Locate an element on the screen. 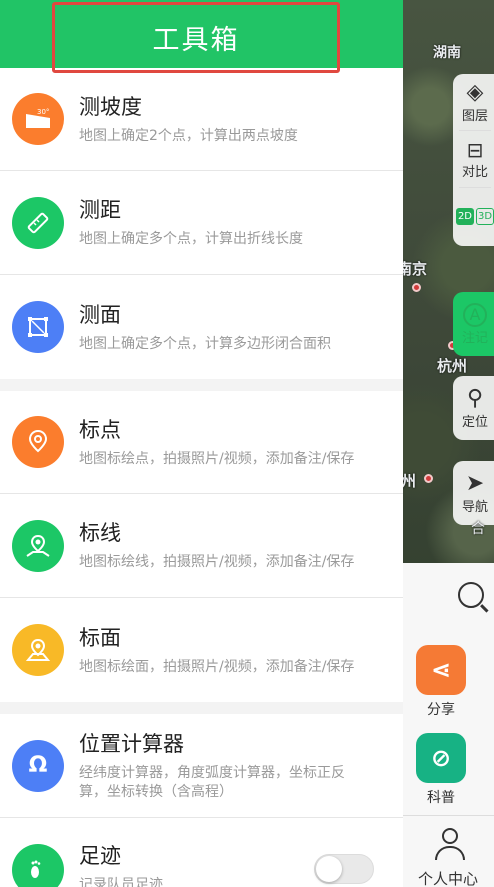 The width and height of the screenshot is (494, 887). tool-distance: 测距 地图上确定多个点，计算出折线长度 is located at coordinates (201, 223).